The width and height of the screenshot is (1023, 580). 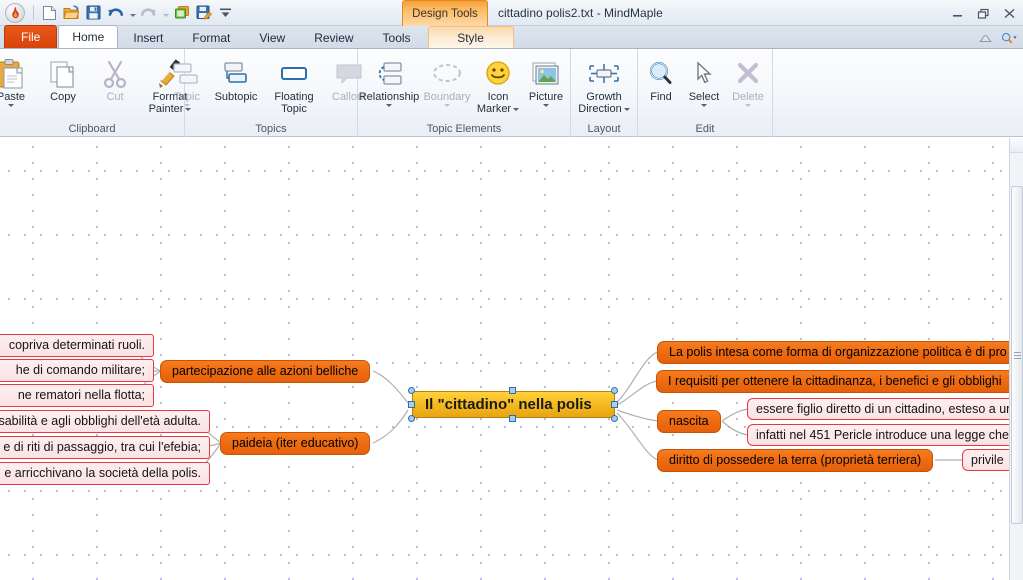 I want to click on list-item: copriva determinati ruoli., so click(x=77, y=345).